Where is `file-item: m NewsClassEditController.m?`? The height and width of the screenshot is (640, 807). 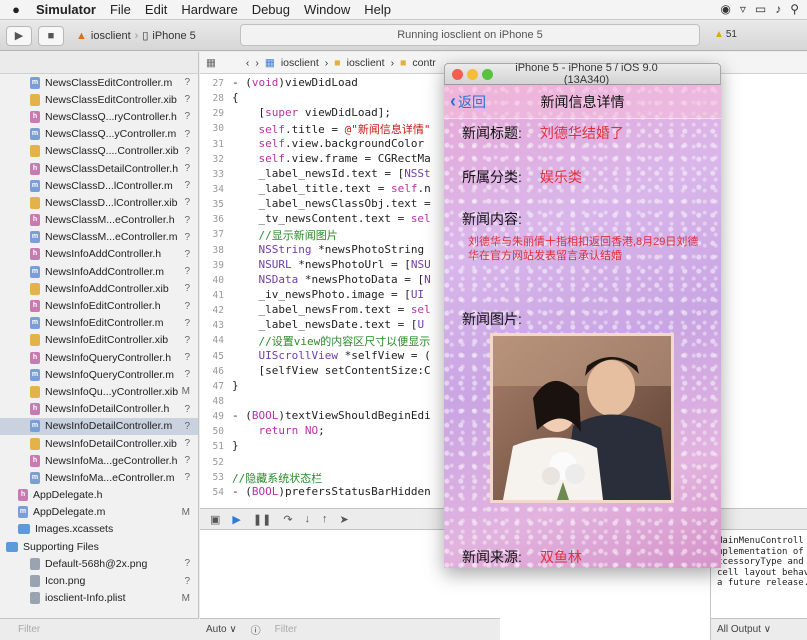 file-item: m NewsClassEditController.m? is located at coordinates (99, 82).